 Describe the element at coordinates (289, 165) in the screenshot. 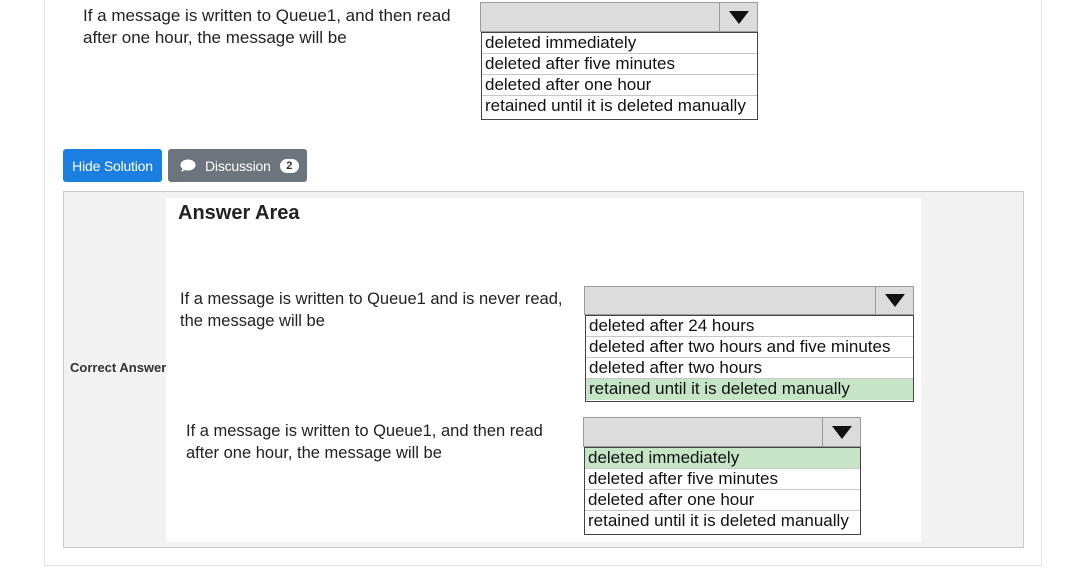

I see `discussion-count-badge: 2` at that location.